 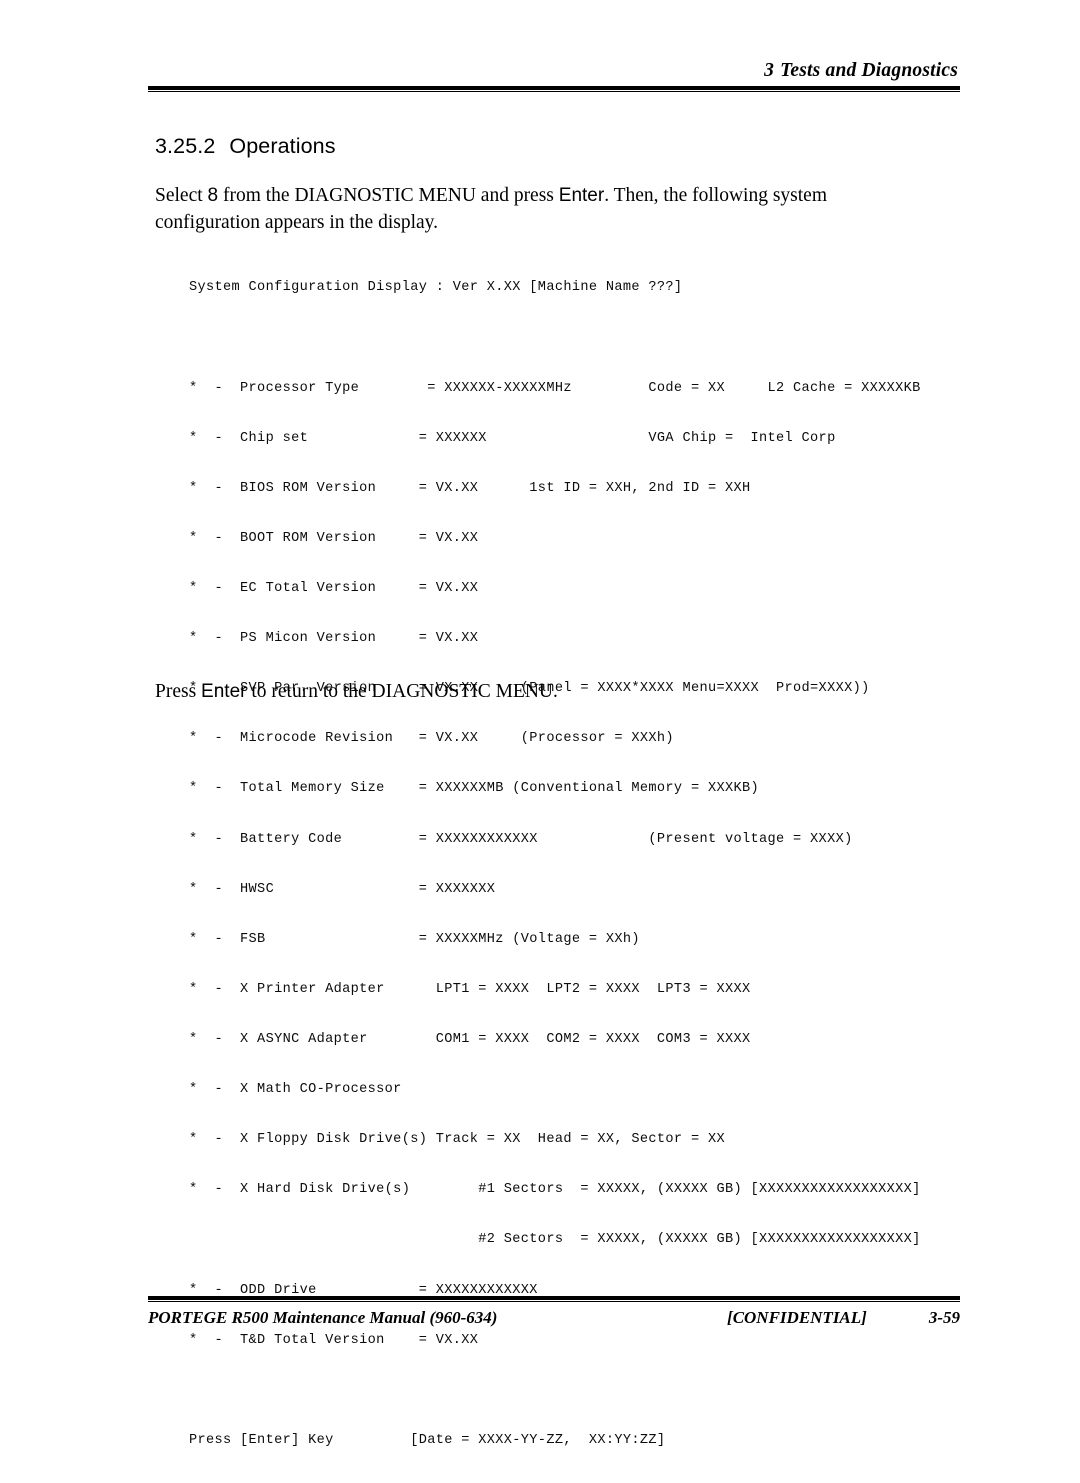 What do you see at coordinates (282, 146) in the screenshot?
I see `section-title: Operations` at bounding box center [282, 146].